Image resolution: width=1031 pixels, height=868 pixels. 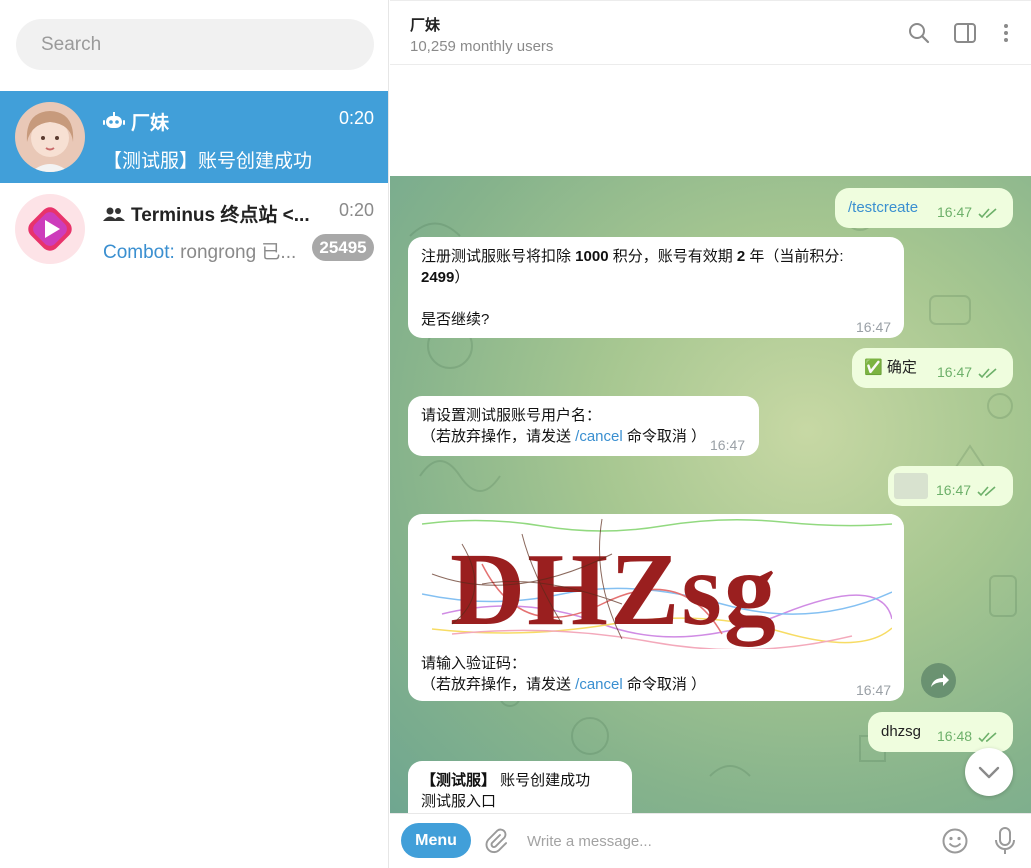 I want to click on paperclip-icon, so click(x=496, y=841).